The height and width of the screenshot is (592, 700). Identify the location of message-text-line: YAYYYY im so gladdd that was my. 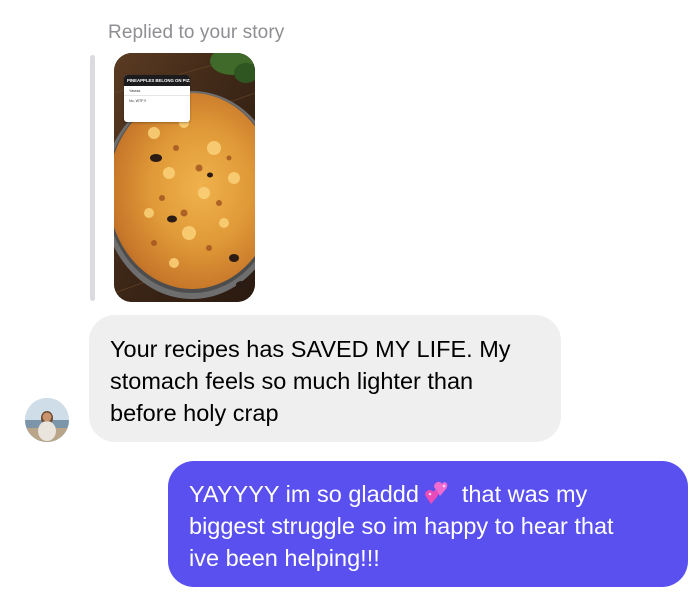
(428, 494).